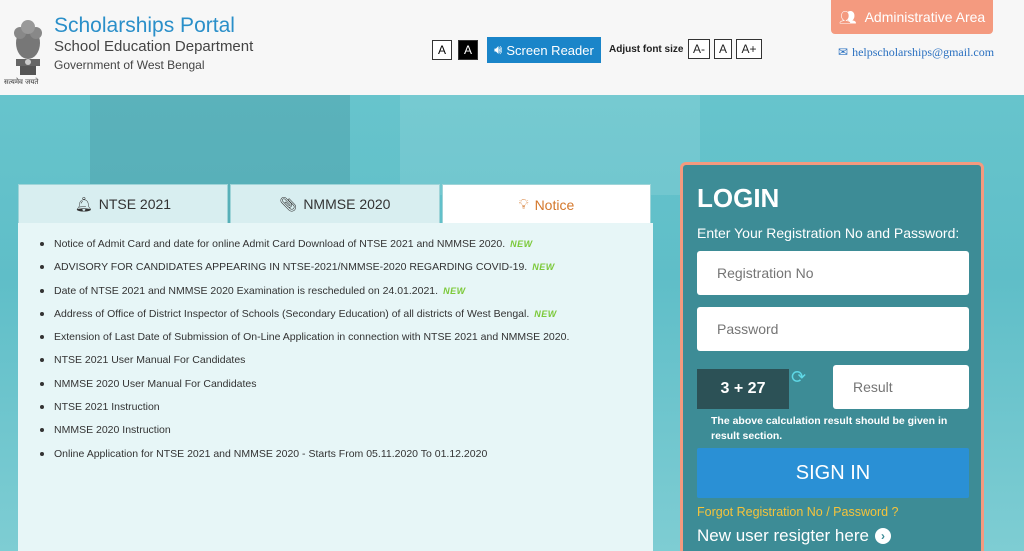 This screenshot has height=551, width=1024. Describe the element at coordinates (901, 387) in the screenshot. I see `captcha-result-input` at that location.